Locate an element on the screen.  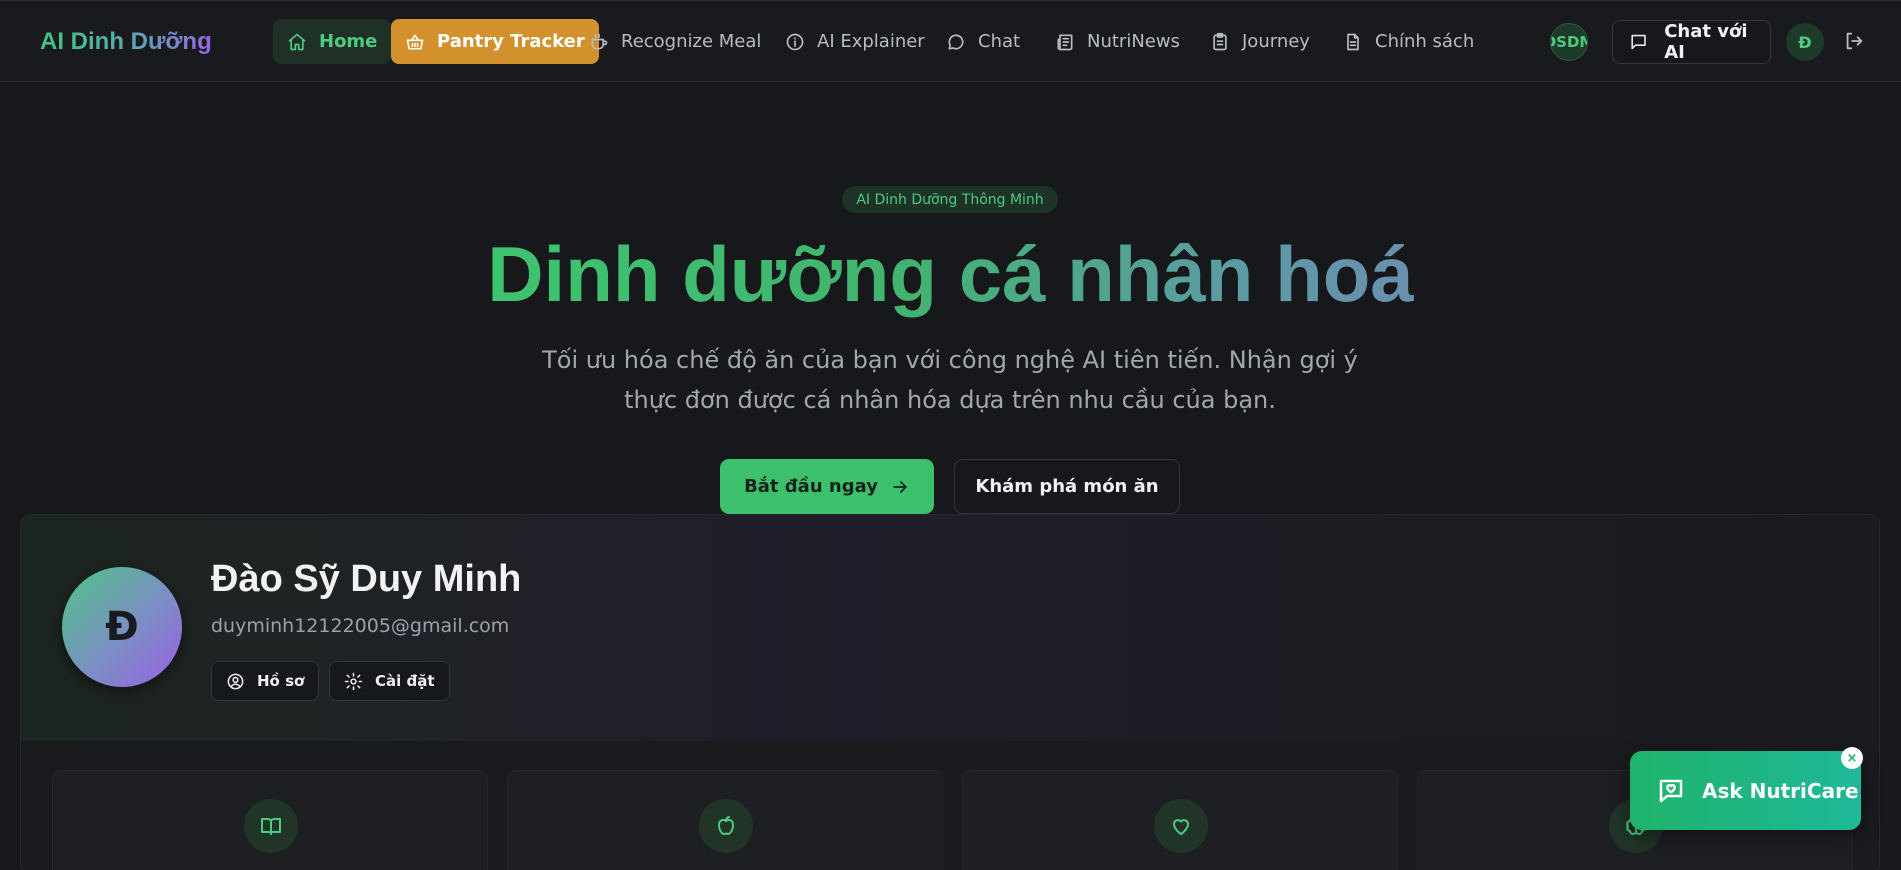
clipboard-icon is located at coordinates (1220, 41).